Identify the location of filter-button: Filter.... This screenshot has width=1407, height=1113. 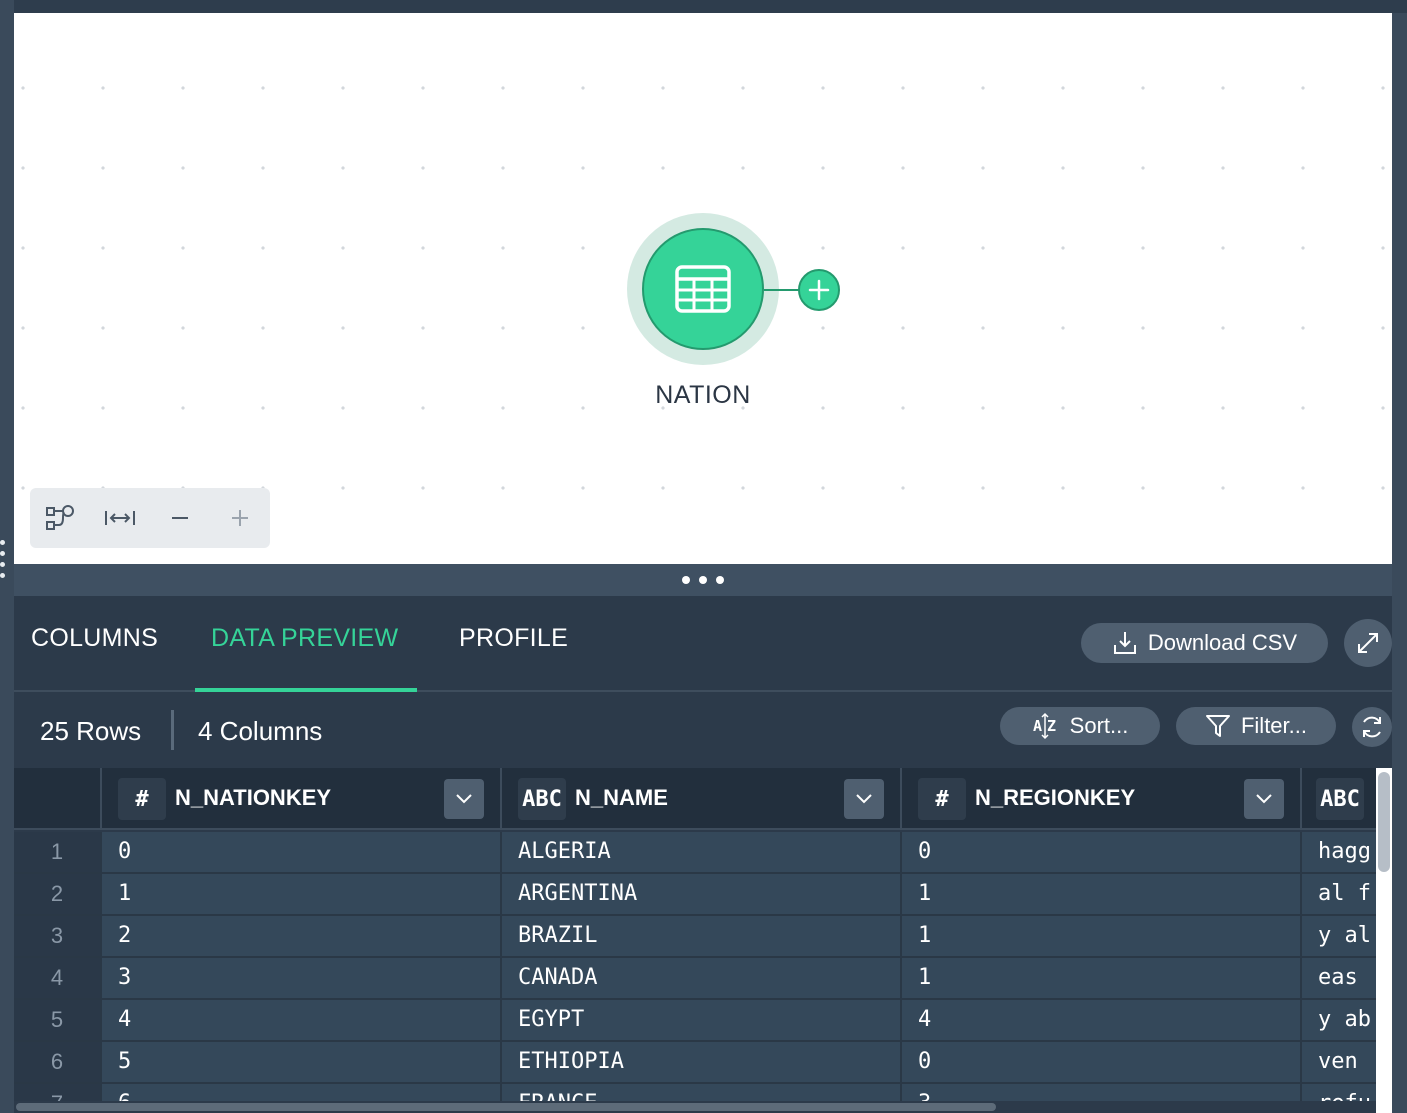
(1256, 726).